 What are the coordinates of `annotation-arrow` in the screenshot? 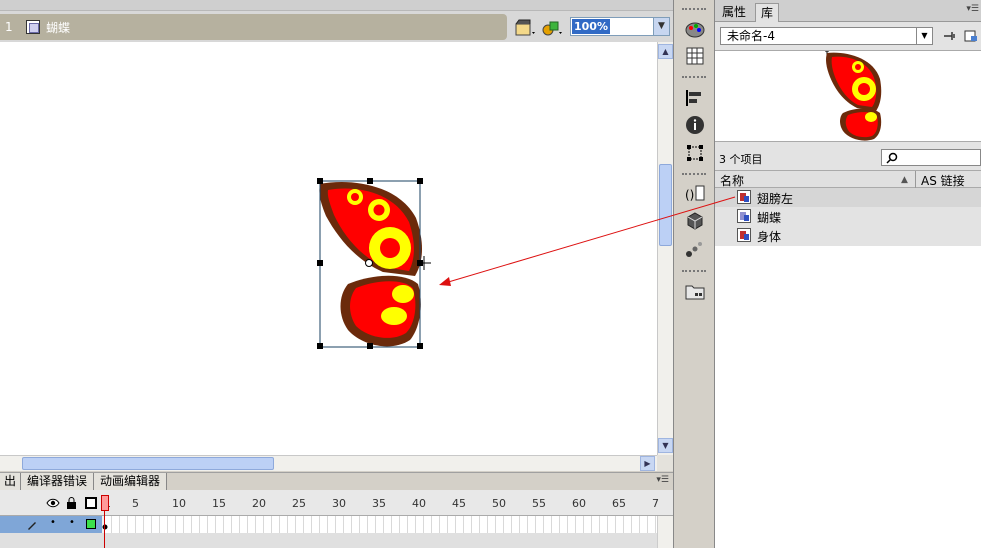 It's located at (587, 241).